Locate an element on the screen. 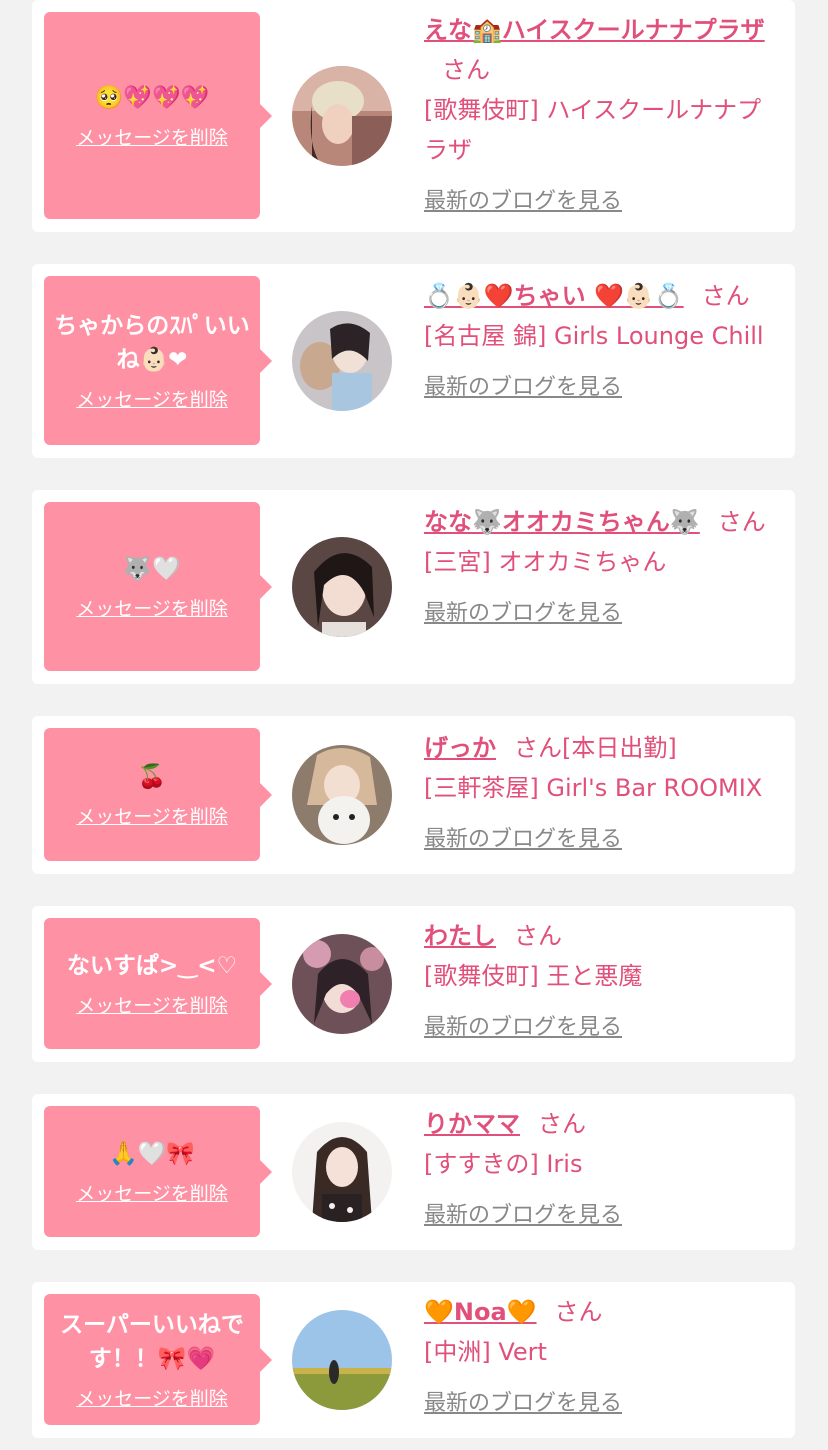  profile-info: なな🐺オオカミちゃん🐺 さん [三宮] オオカミちゃん 最新のブログを見る is located at coordinates (604, 568).